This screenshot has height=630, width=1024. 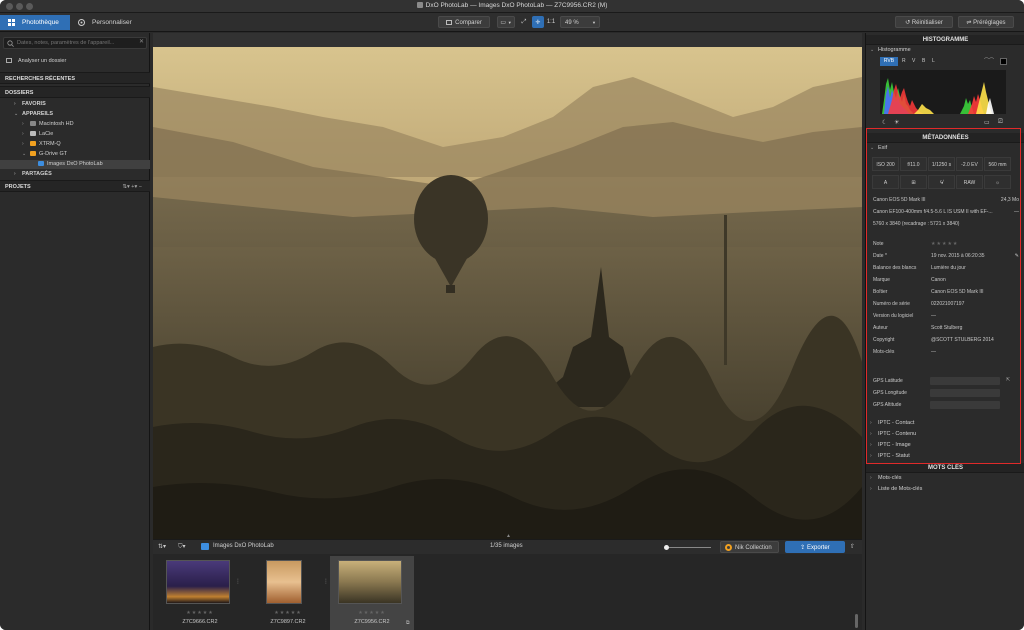 I want to click on remove-icon: −, so click(x=140, y=187).